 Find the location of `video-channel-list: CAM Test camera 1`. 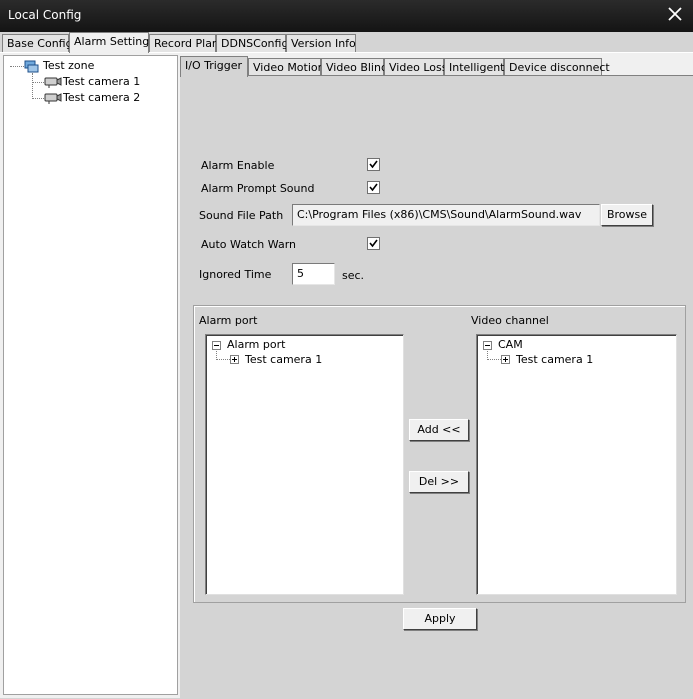

video-channel-list: CAM Test camera 1 is located at coordinates (576, 464).